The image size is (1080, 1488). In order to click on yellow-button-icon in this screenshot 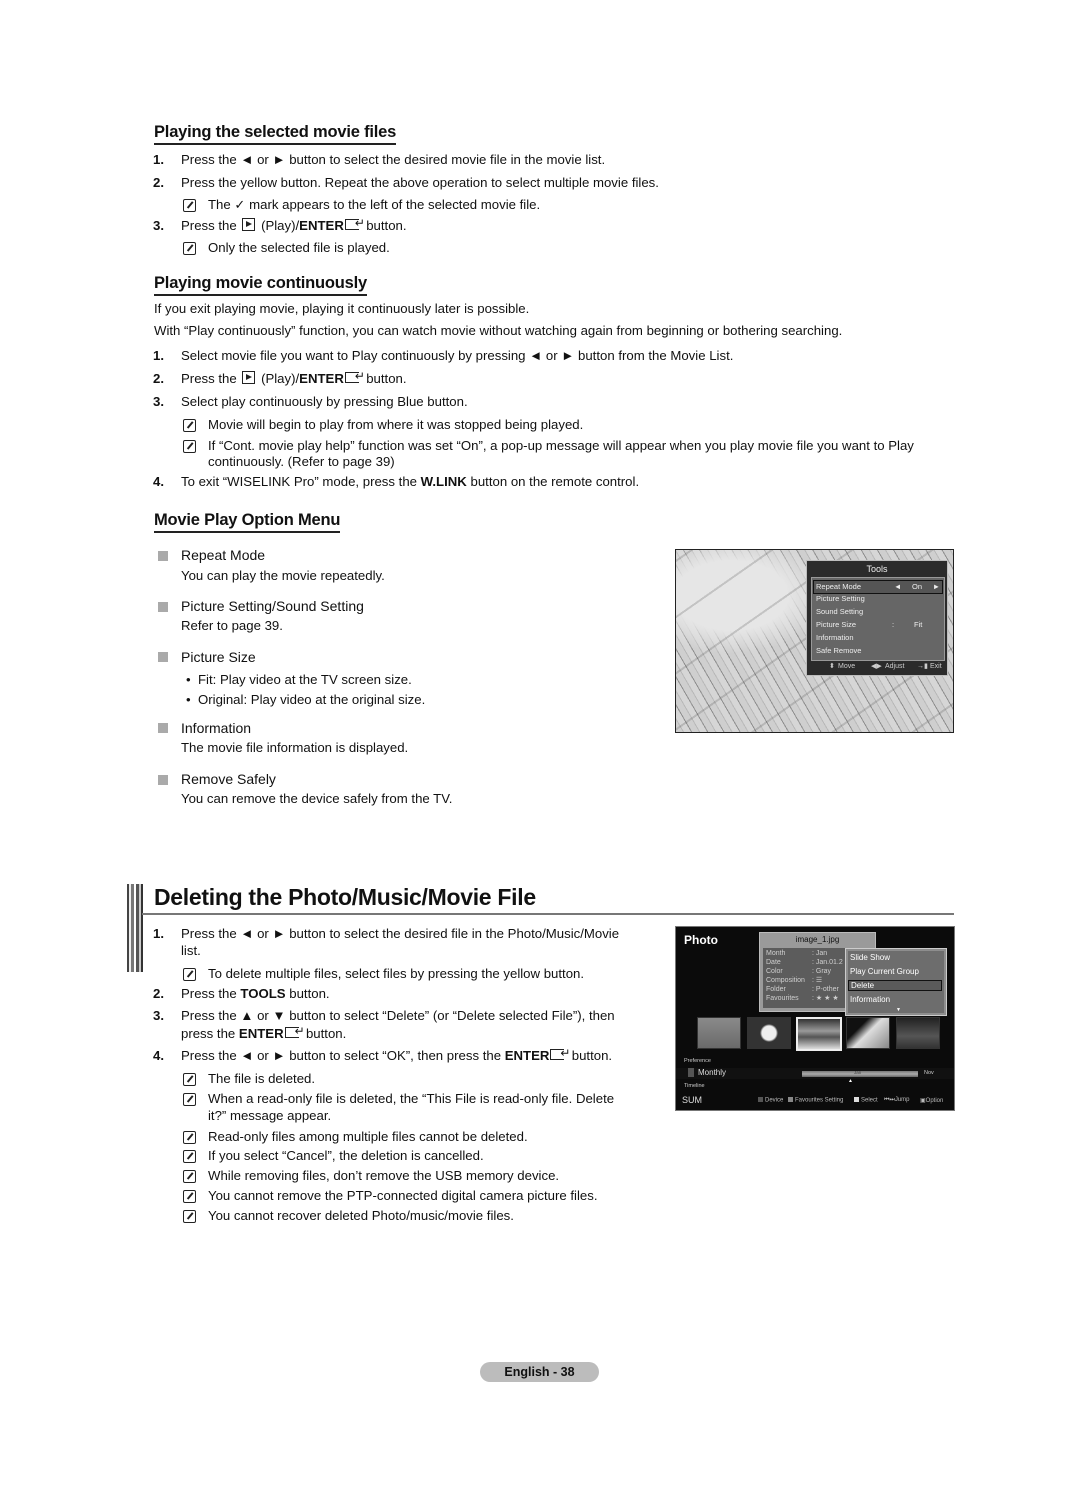, I will do `click(856, 1099)`.